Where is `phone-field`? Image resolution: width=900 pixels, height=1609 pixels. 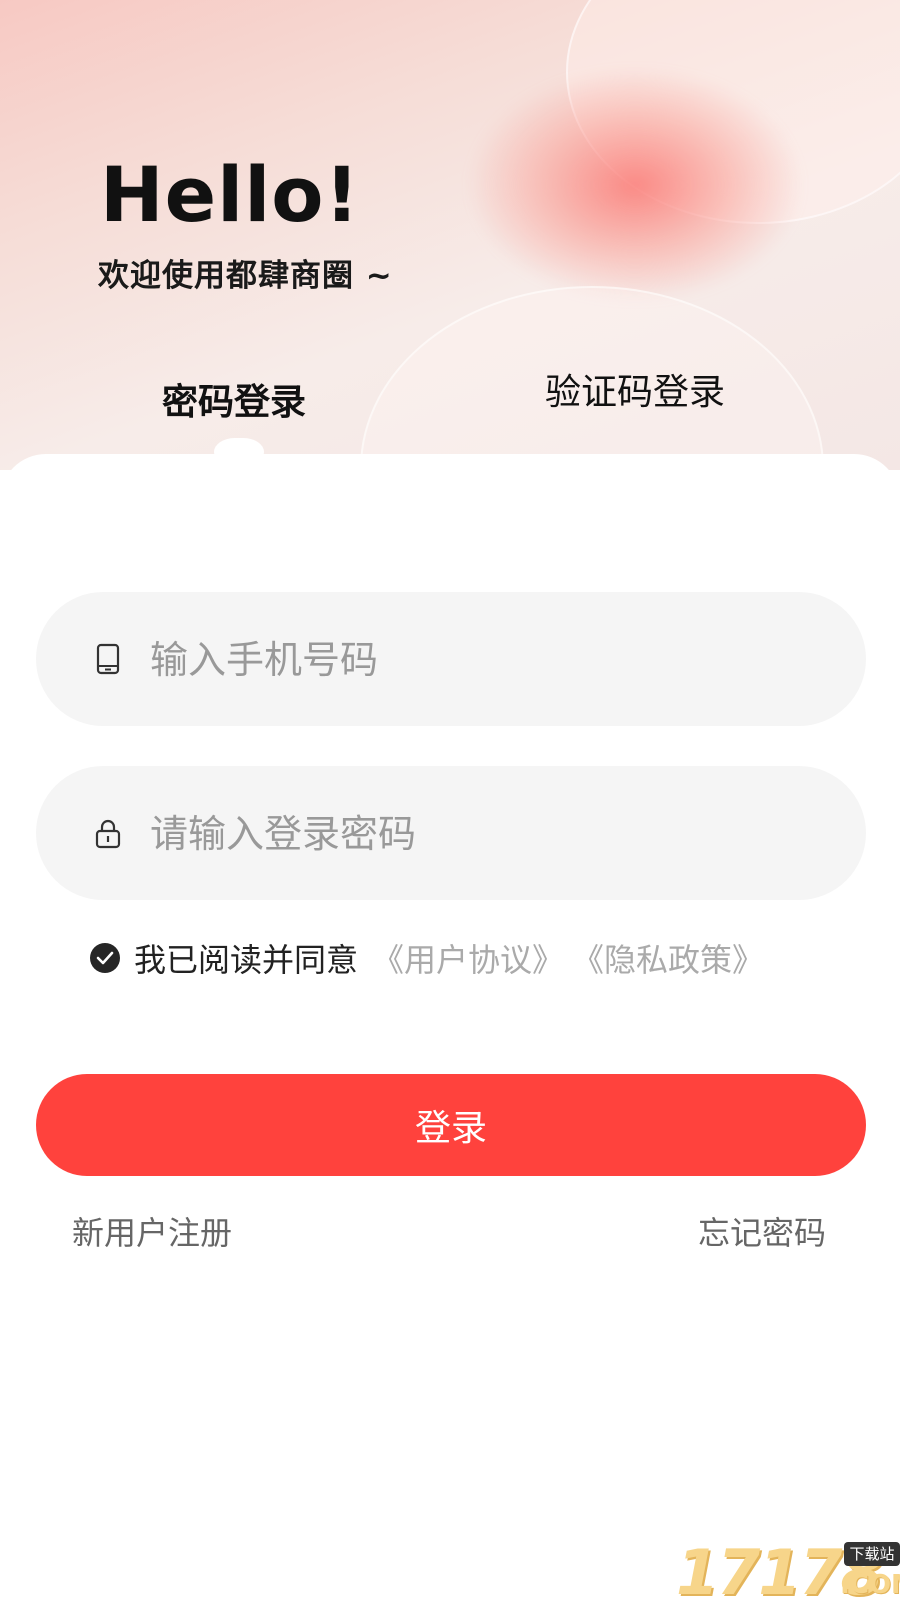 phone-field is located at coordinates (451, 660).